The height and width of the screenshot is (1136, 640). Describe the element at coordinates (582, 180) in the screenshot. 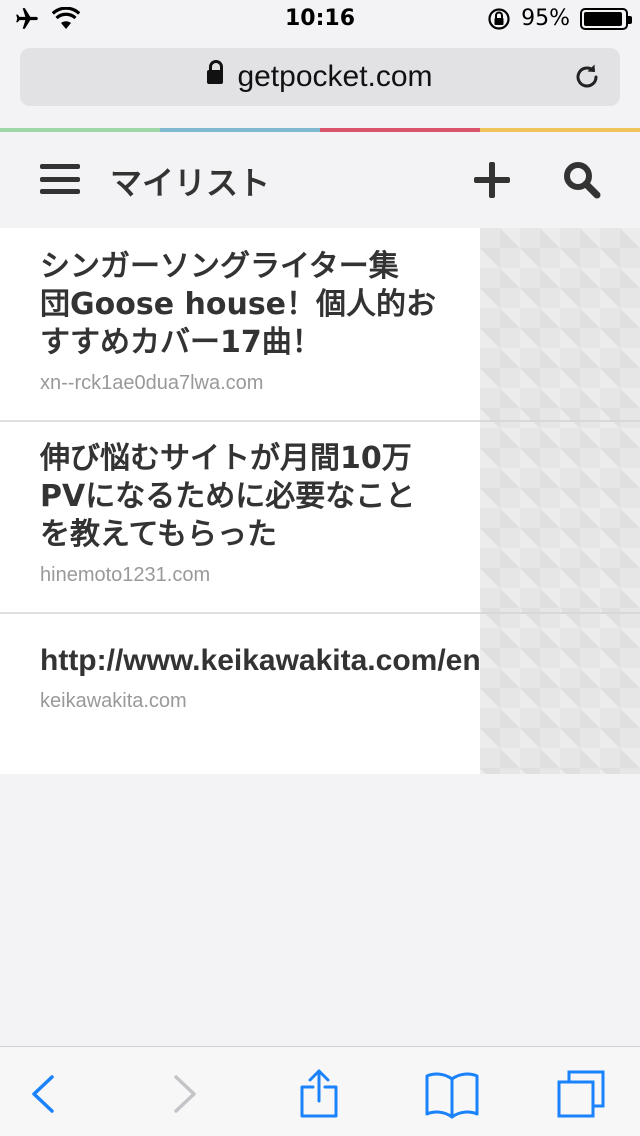

I see `search-icon` at that location.